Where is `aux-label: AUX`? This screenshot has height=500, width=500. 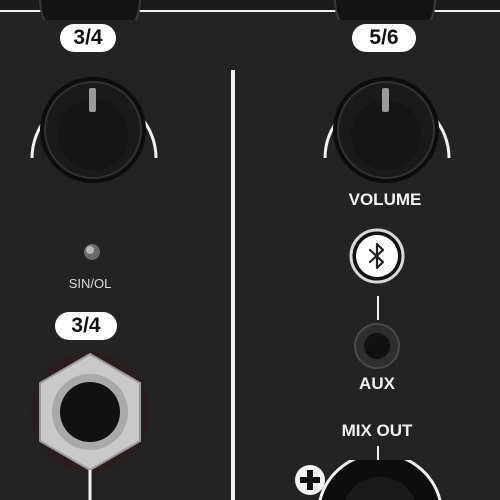 aux-label: AUX is located at coordinates (377, 383).